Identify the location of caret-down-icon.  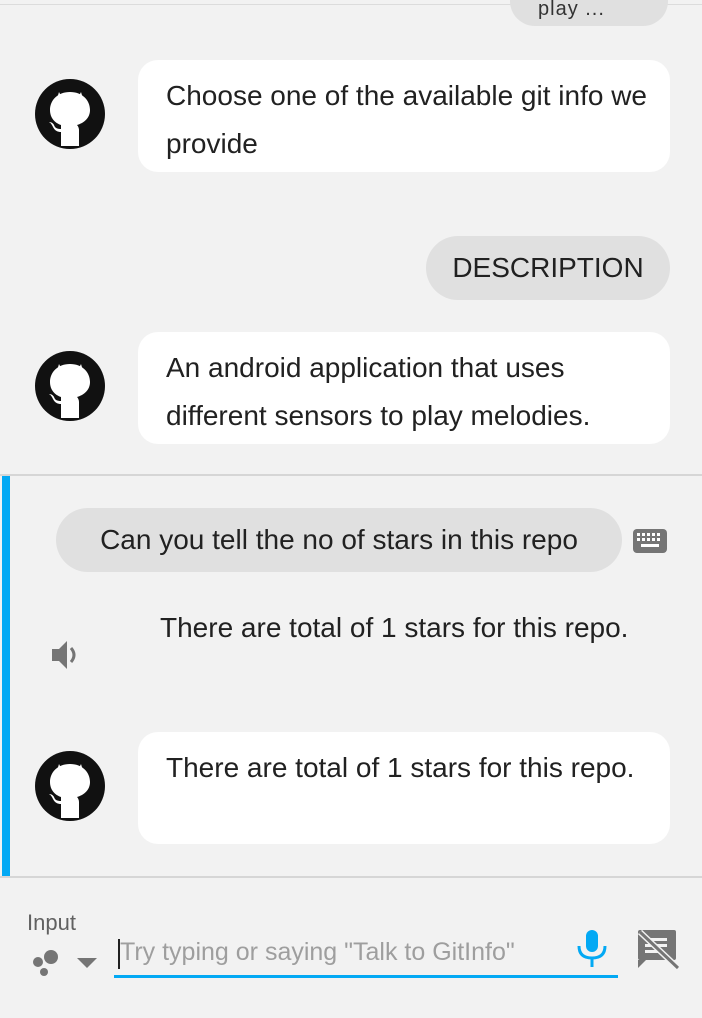
(87, 963).